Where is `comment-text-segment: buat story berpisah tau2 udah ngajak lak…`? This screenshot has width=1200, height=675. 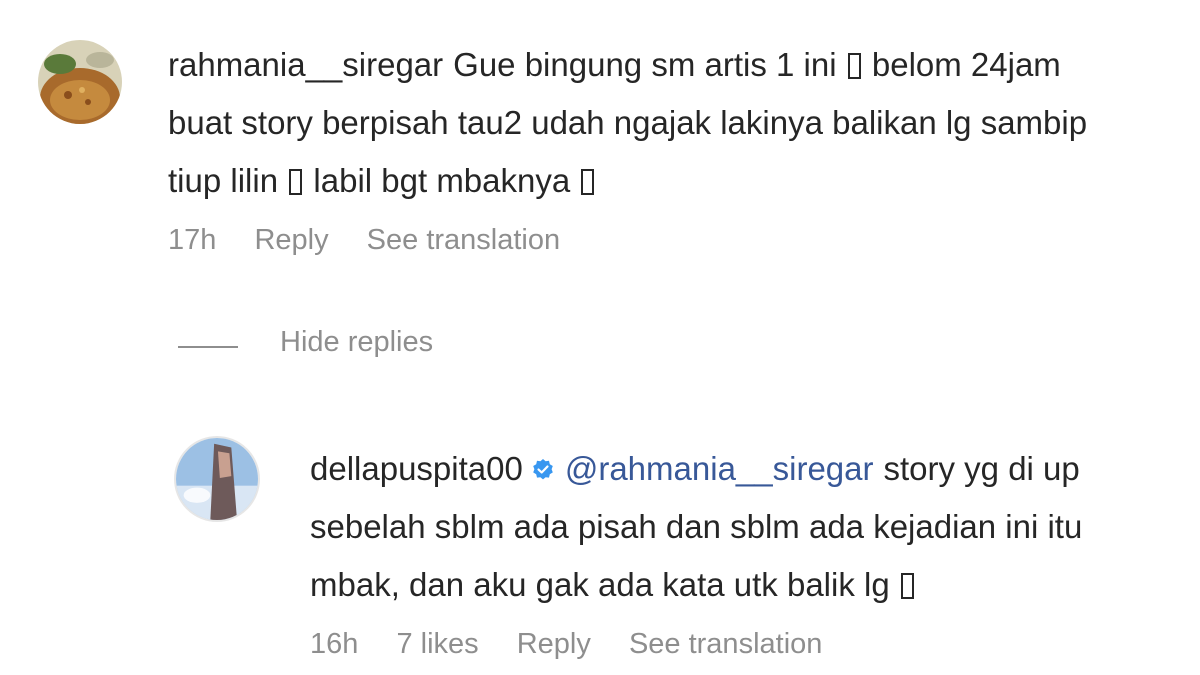
comment-text-segment: buat story berpisah tau2 udah ngajak lak… is located at coordinates (628, 122).